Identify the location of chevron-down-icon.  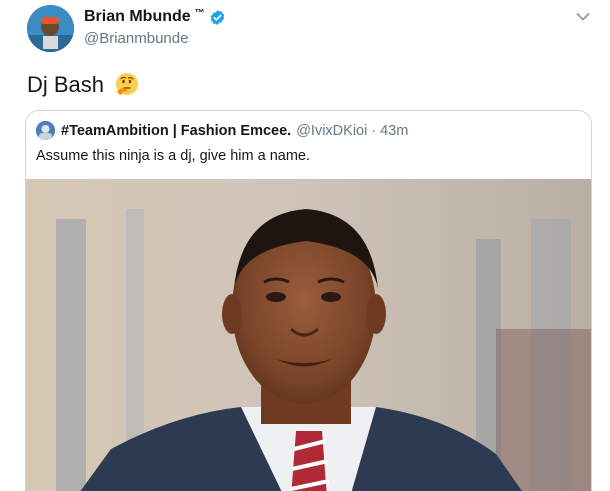
(583, 17).